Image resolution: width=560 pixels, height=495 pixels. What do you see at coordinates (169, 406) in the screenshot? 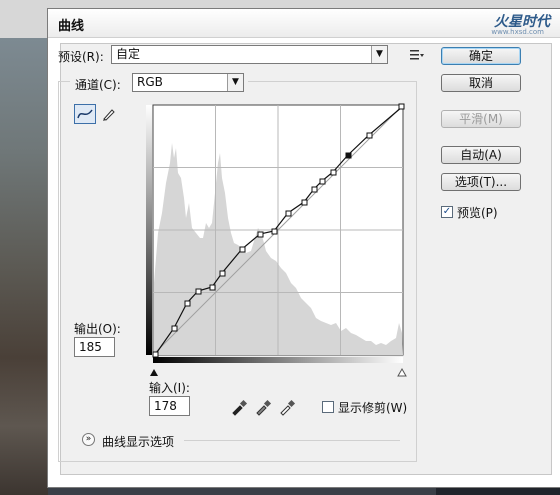
I see `input-field: 178` at bounding box center [169, 406].